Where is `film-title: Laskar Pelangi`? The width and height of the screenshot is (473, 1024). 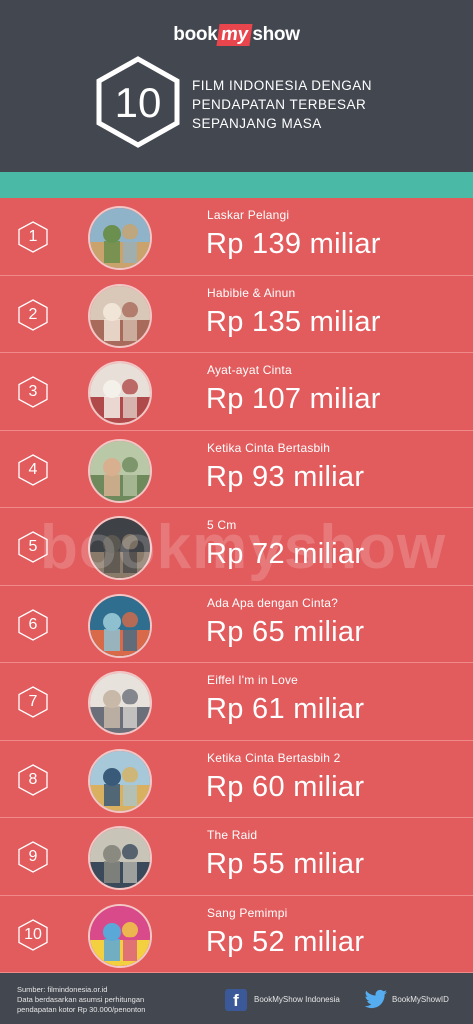
film-title: Laskar Pelangi is located at coordinates (248, 215).